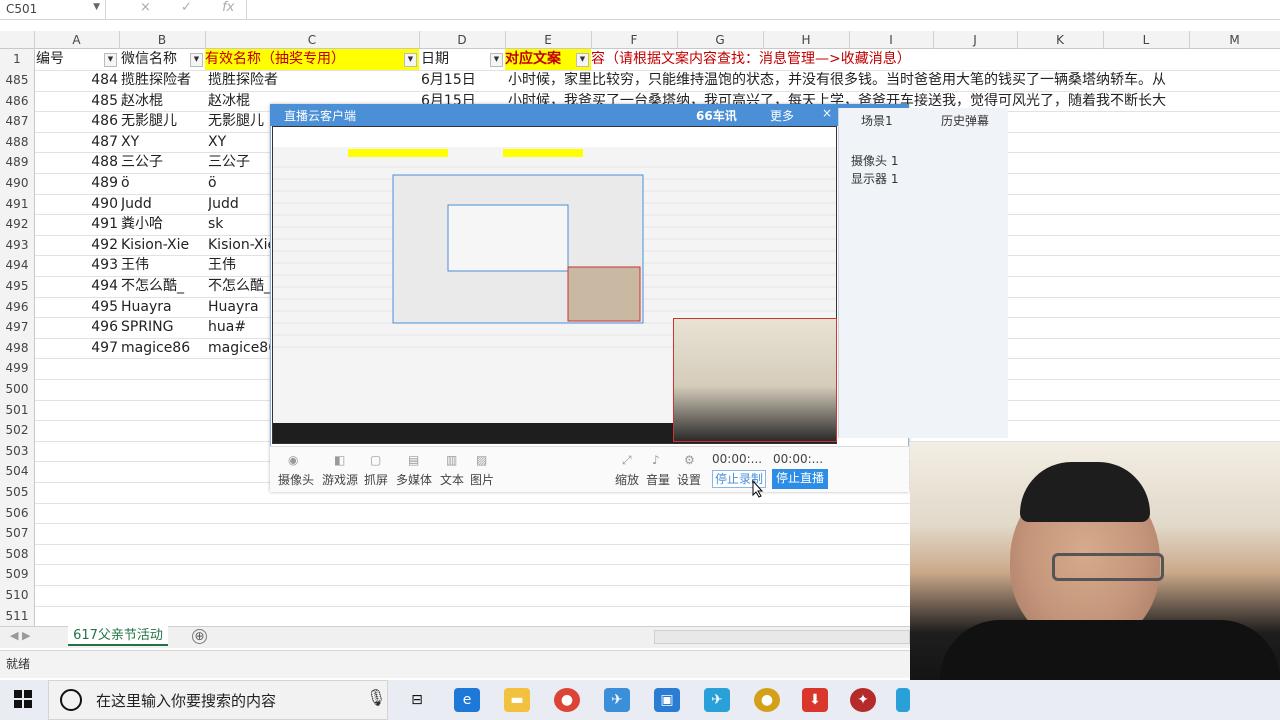  What do you see at coordinates (162, 40) in the screenshot?
I see `column-header-b: B` at bounding box center [162, 40].